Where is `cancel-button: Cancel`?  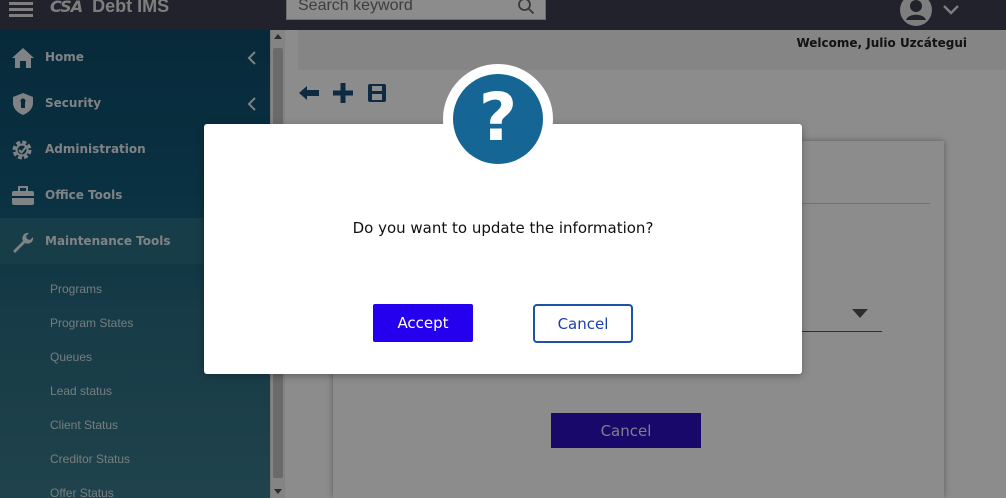 cancel-button: Cancel is located at coordinates (583, 323).